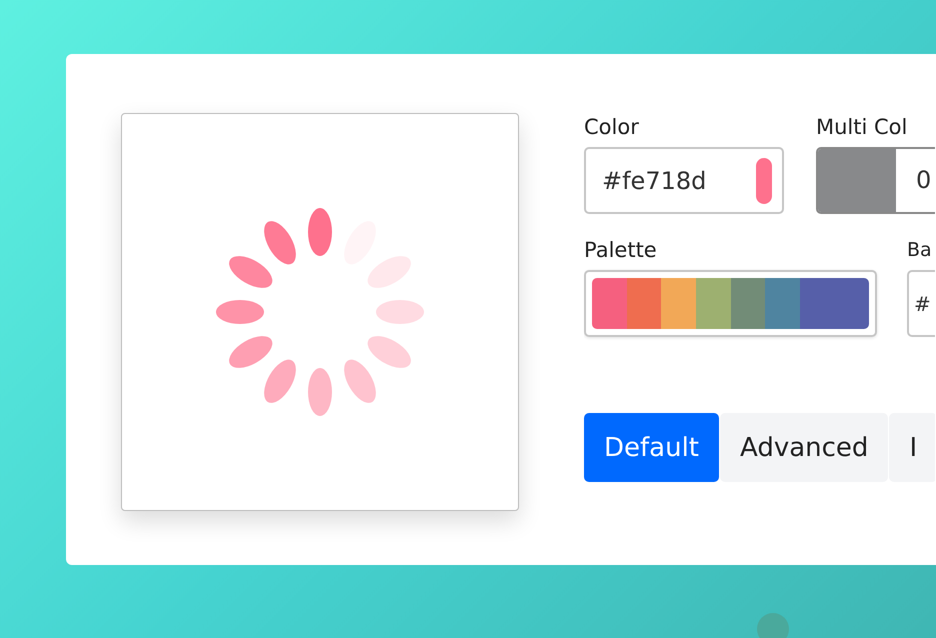 The width and height of the screenshot is (936, 638). I want to click on field-label: Palette, so click(621, 250).